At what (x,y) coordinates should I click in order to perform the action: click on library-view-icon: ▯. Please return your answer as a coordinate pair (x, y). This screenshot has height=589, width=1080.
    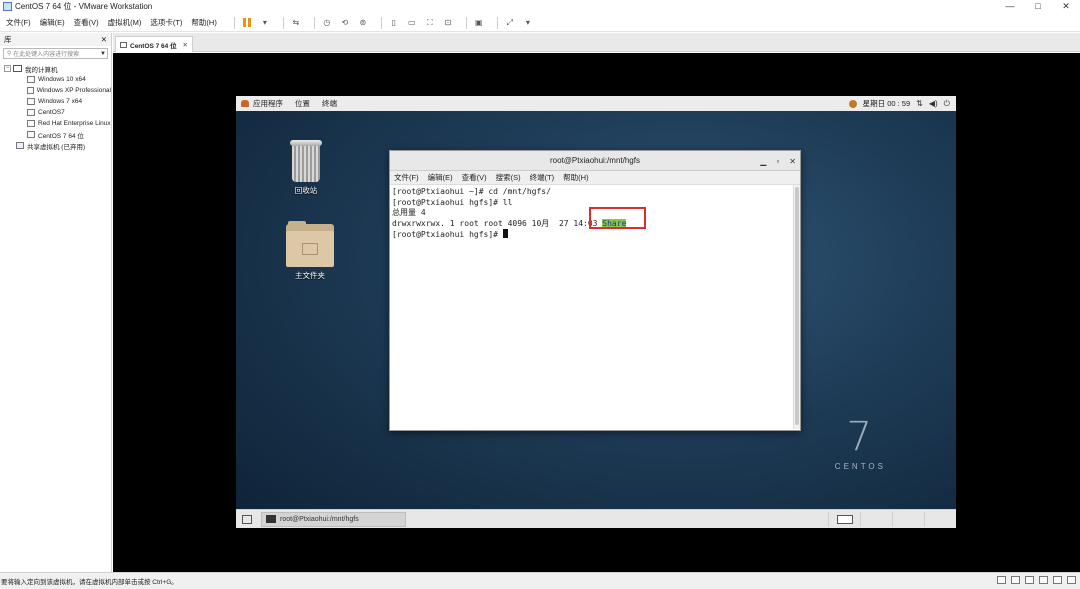
    Looking at the image, I should click on (394, 23).